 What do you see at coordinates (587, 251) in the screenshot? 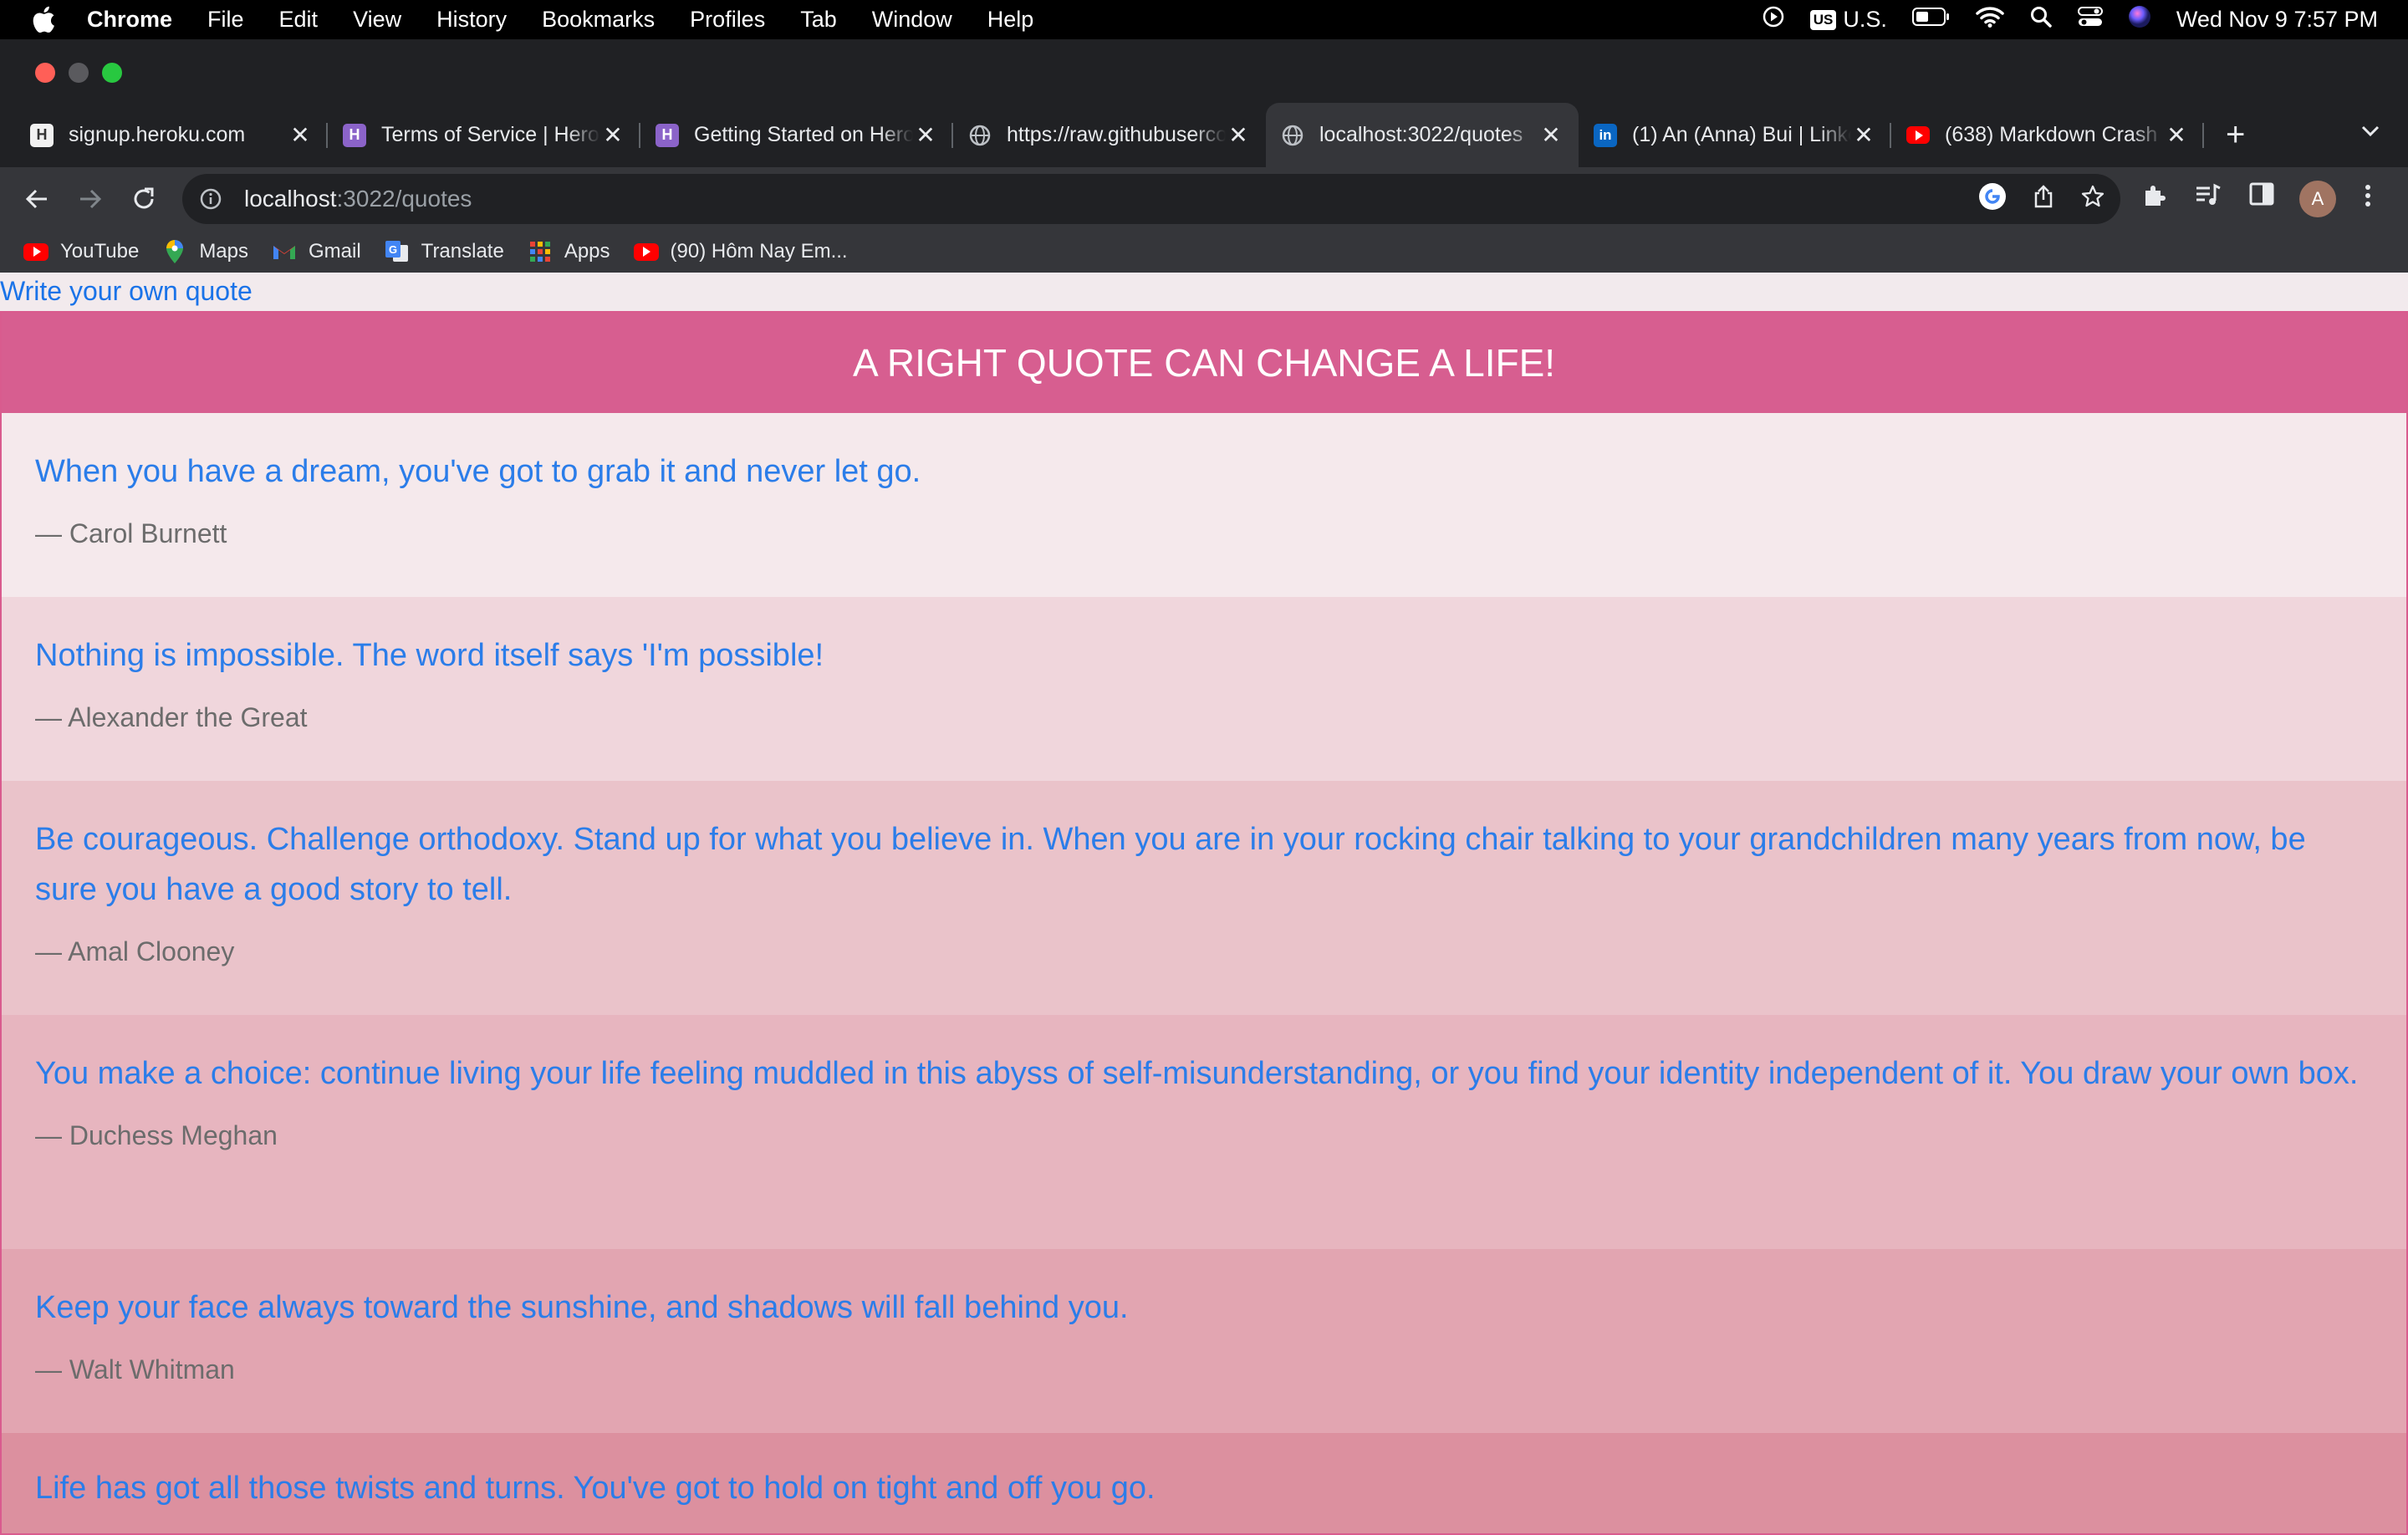
I see `bookmark-label: Apps` at bounding box center [587, 251].